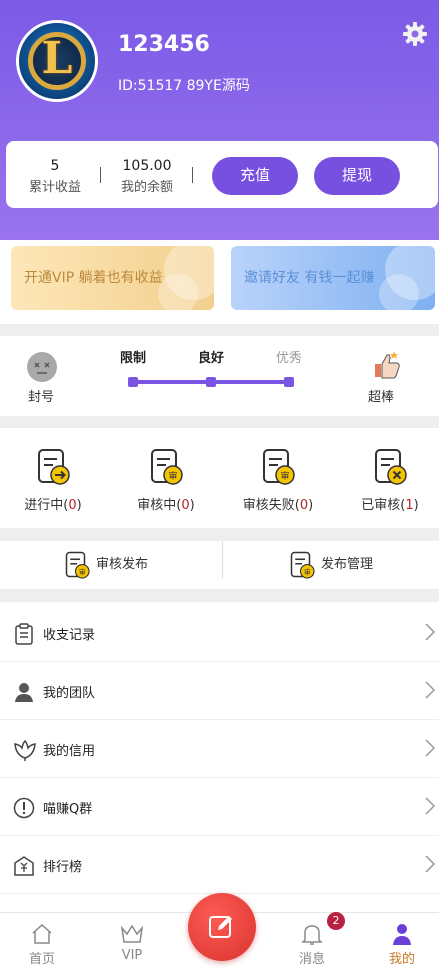  What do you see at coordinates (147, 176) in the screenshot?
I see `balance-stat: 105.00 我的余额` at bounding box center [147, 176].